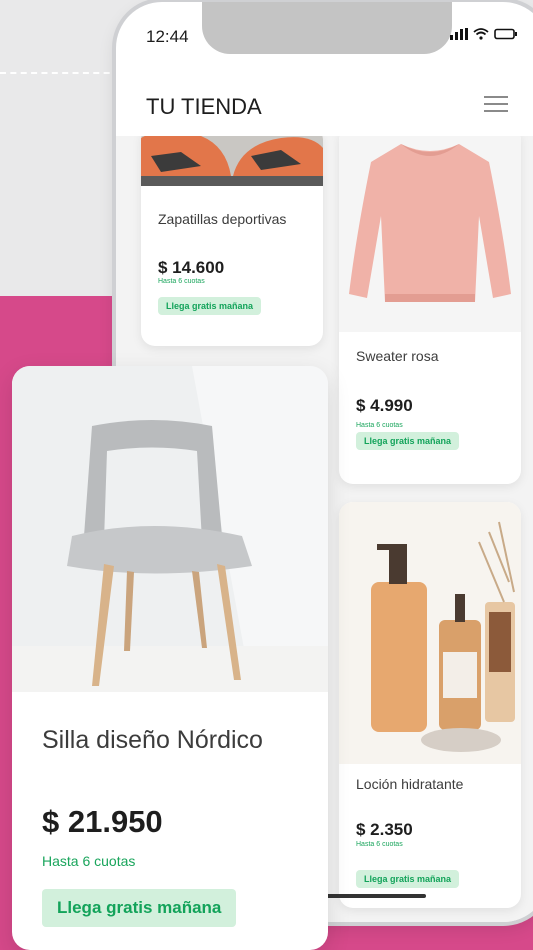 Image resolution: width=533 pixels, height=950 pixels. I want to click on featured-product-name: Silla diseño Nórdico, so click(152, 740).